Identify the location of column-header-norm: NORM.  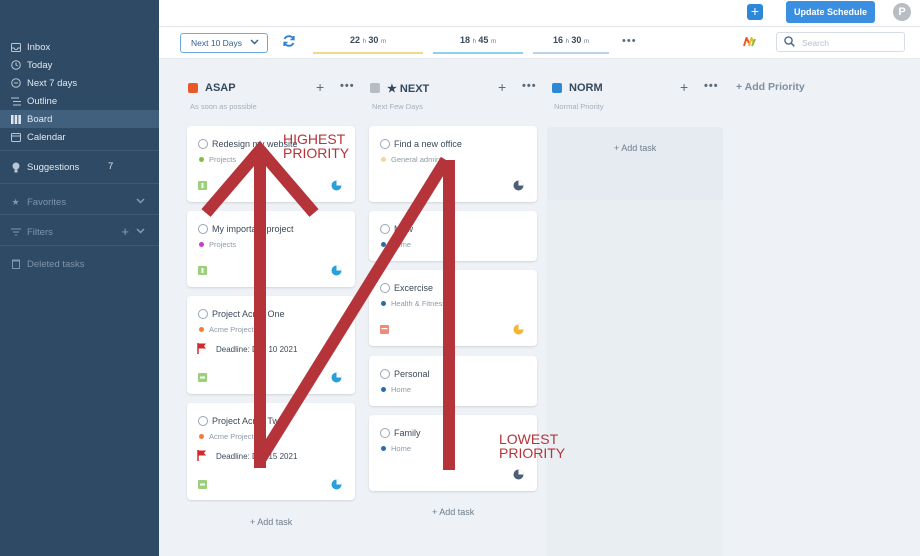
(577, 88).